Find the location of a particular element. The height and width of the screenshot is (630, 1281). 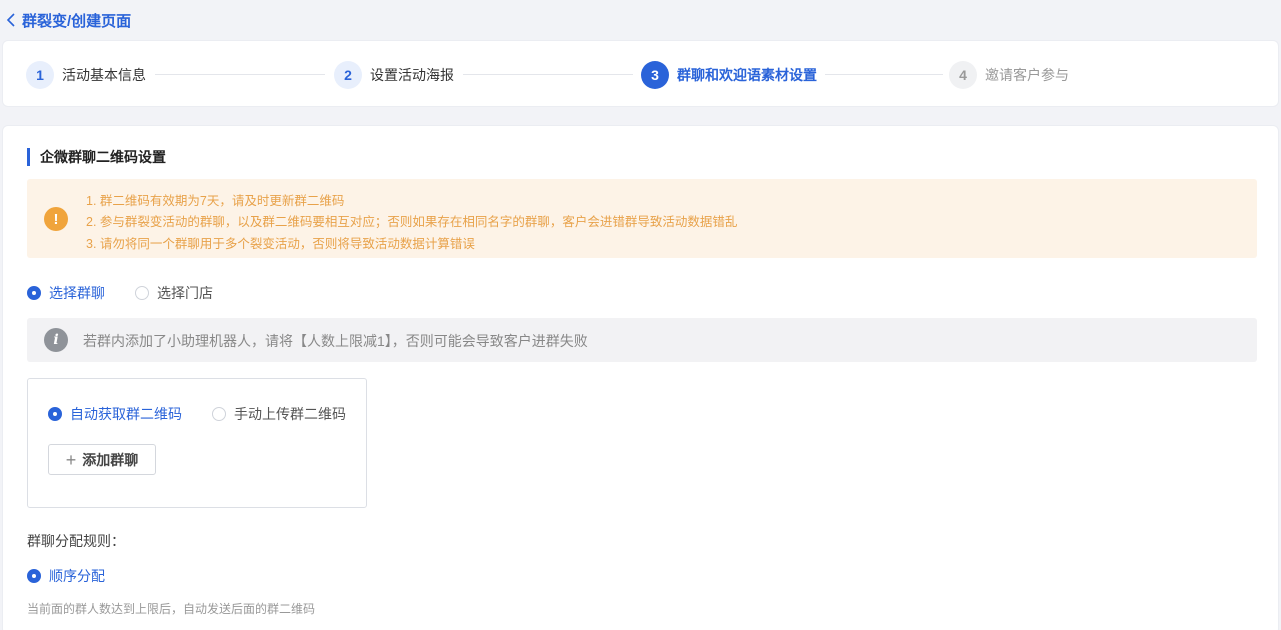

exclamation-icon: ! is located at coordinates (56, 219).